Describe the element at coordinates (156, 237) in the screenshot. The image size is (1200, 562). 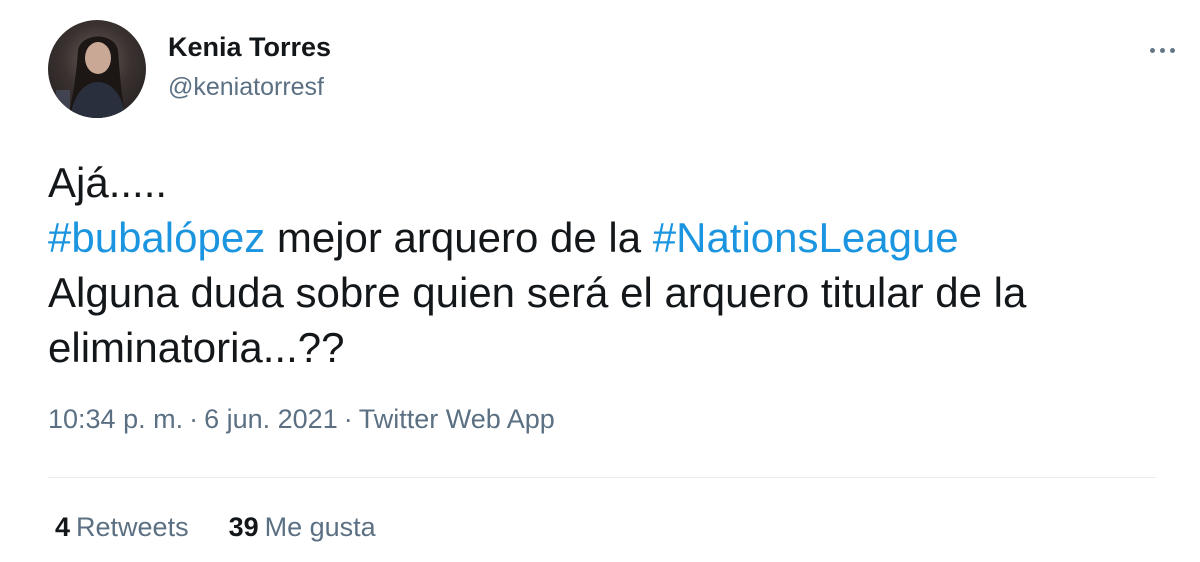
I see `hashtag-link: #bubalópez` at that location.